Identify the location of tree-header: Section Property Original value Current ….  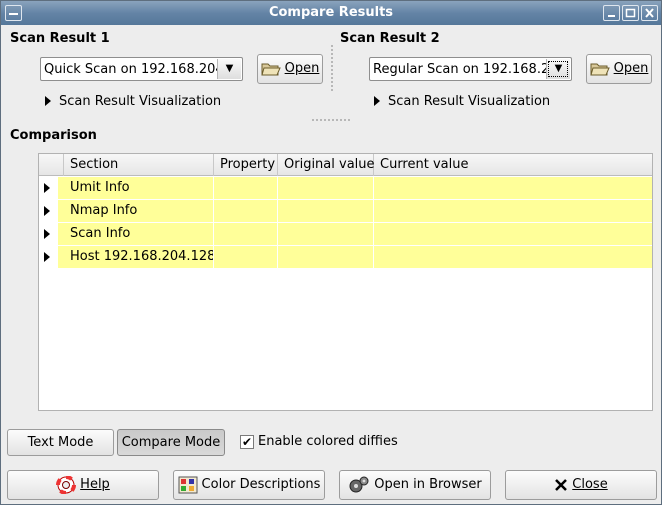
(345, 165).